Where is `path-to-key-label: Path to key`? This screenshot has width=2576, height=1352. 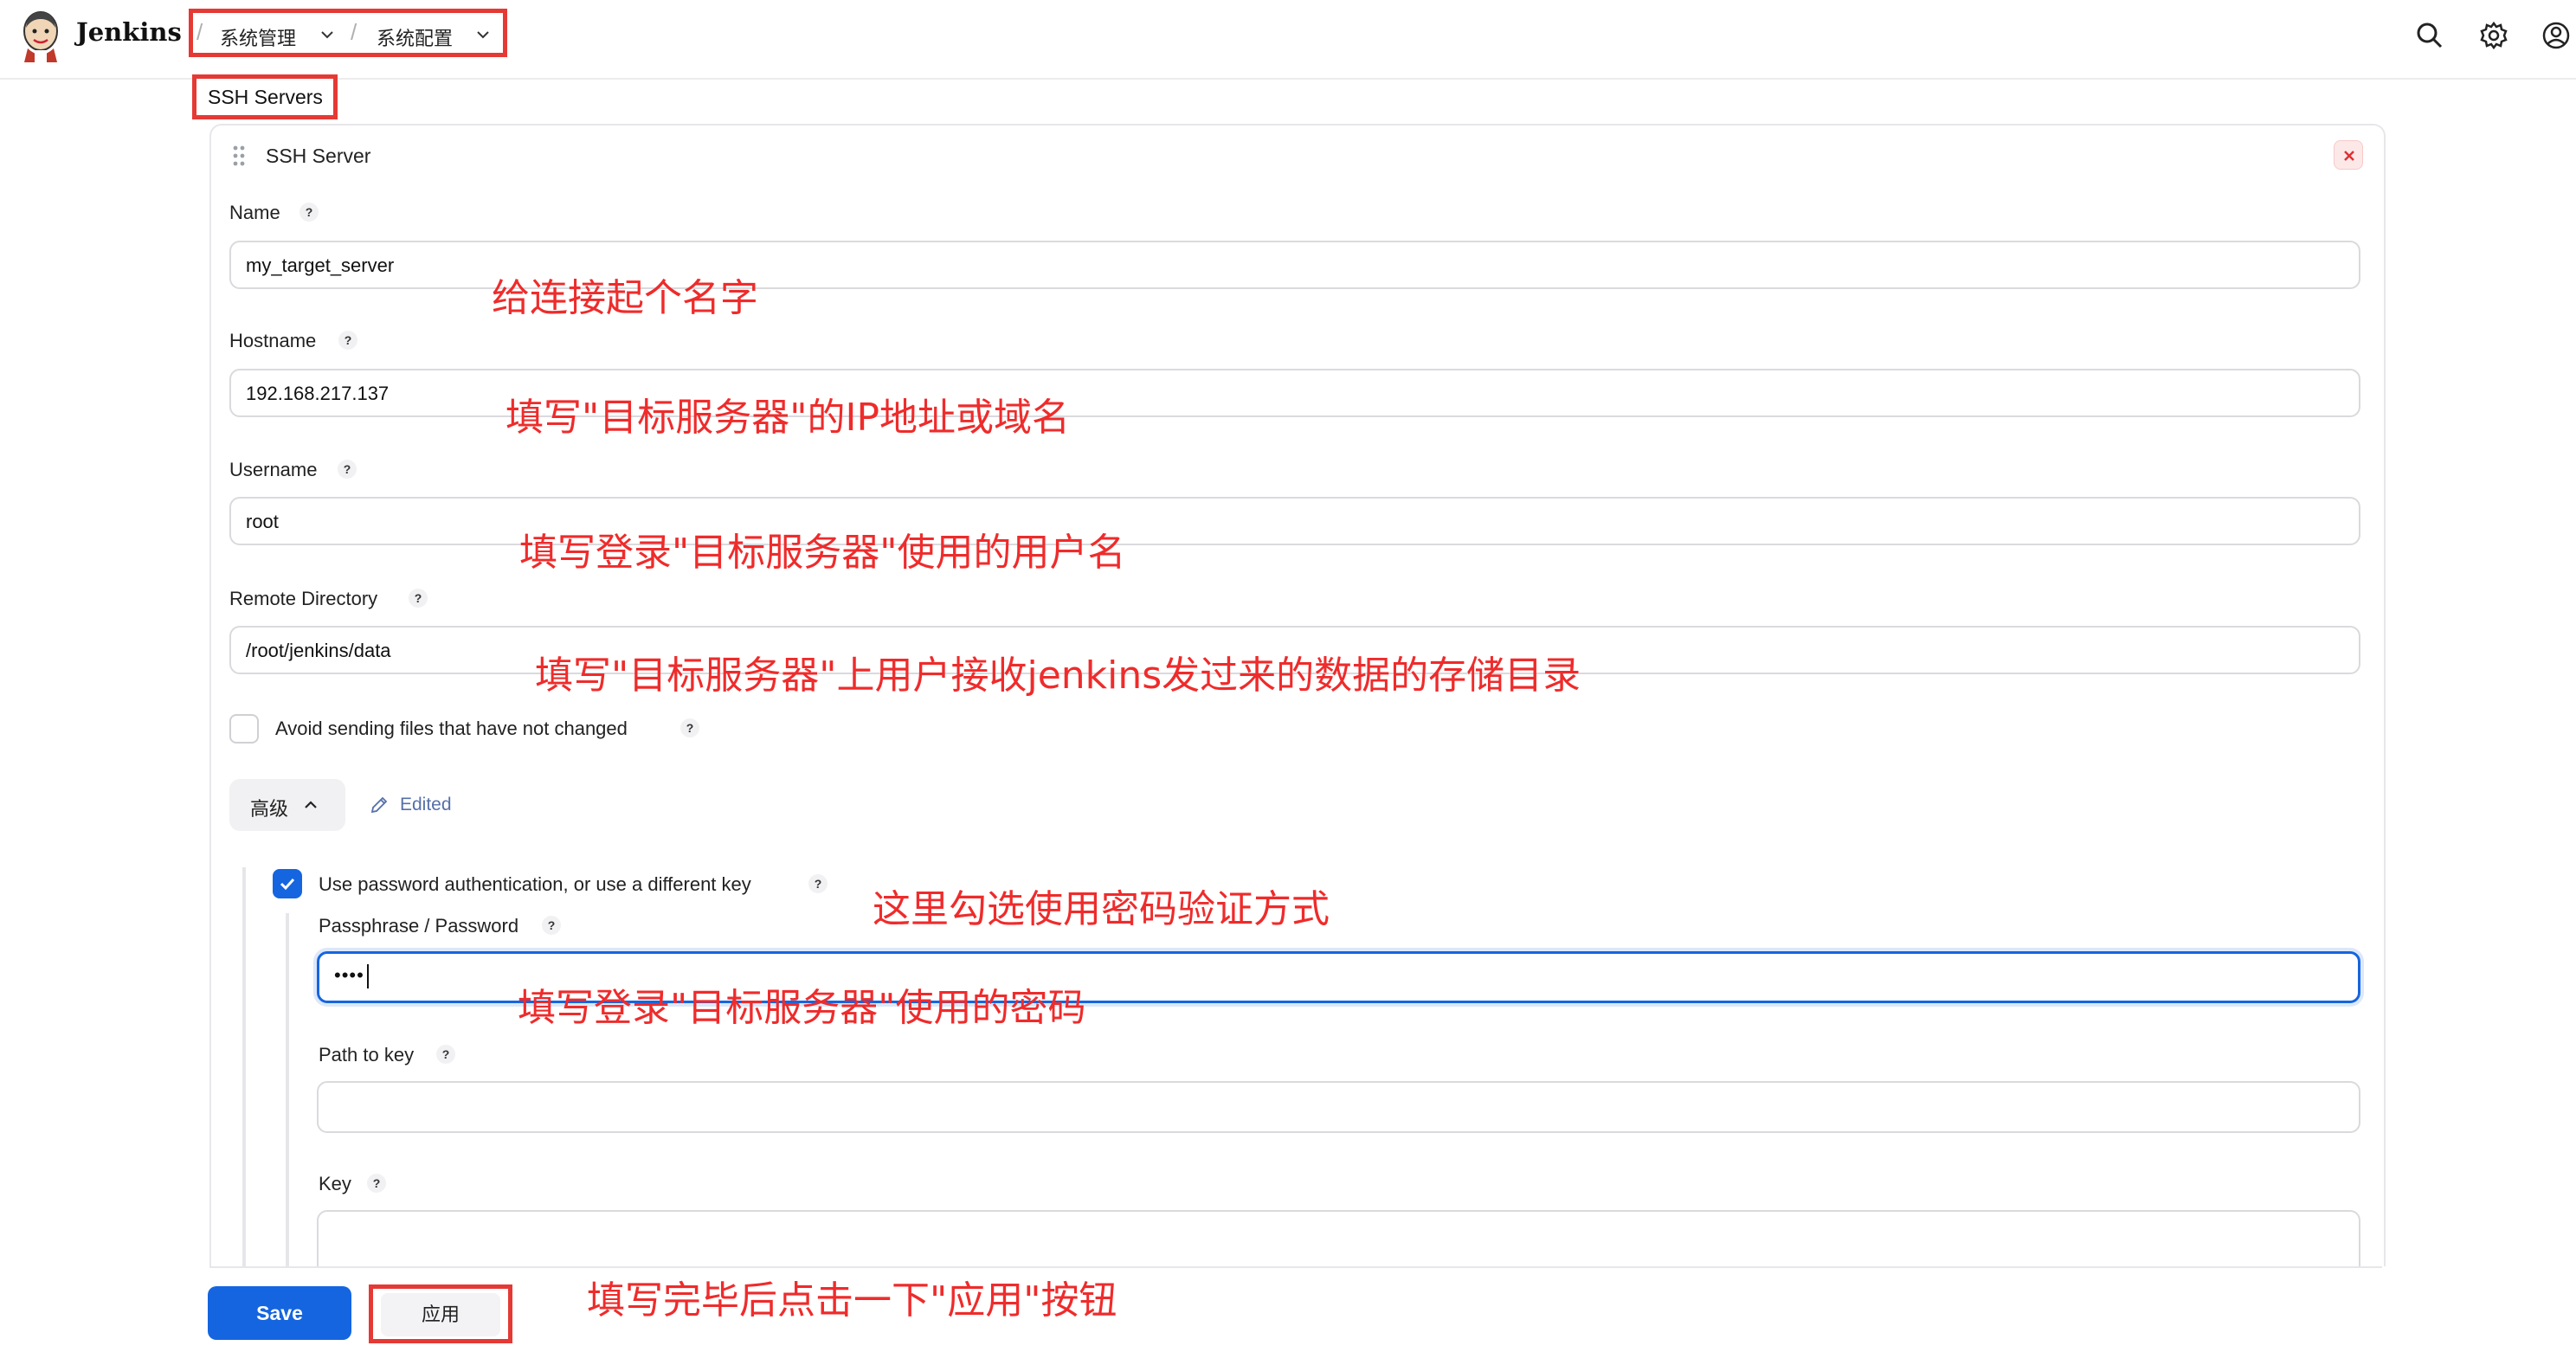 path-to-key-label: Path to key is located at coordinates (367, 1055).